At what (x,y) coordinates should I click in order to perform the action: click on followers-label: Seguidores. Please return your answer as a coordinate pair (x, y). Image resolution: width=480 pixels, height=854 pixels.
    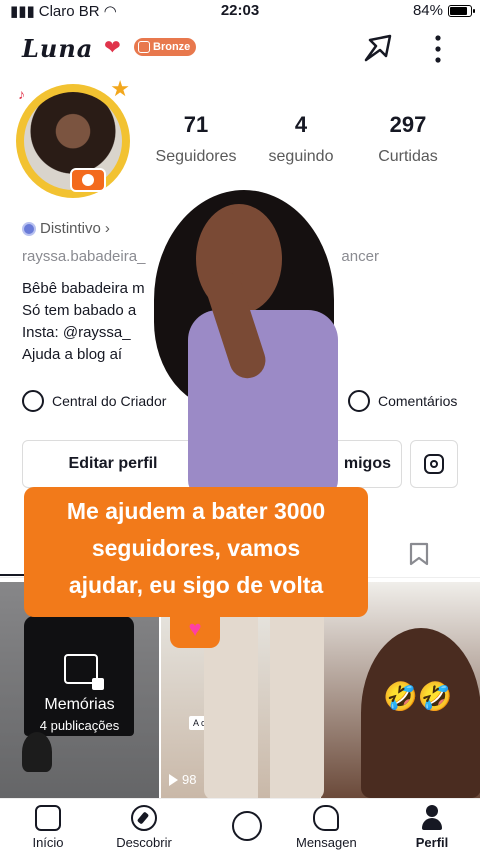
    Looking at the image, I should click on (196, 156).